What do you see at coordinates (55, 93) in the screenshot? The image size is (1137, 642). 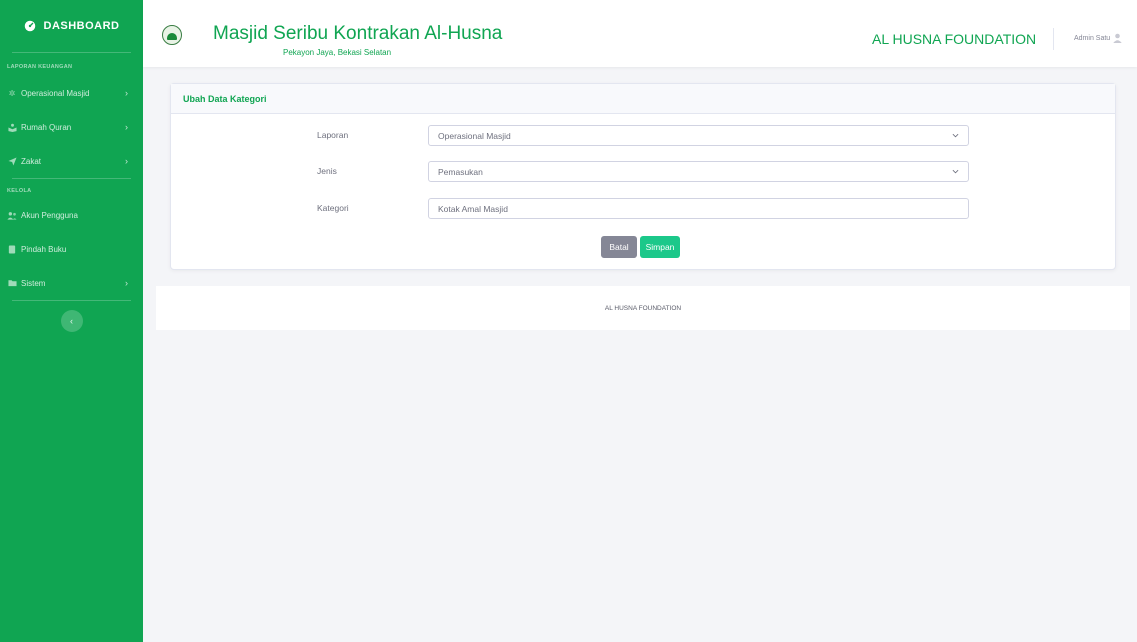 I see `sidebar-item-label: Operasional Masjid` at bounding box center [55, 93].